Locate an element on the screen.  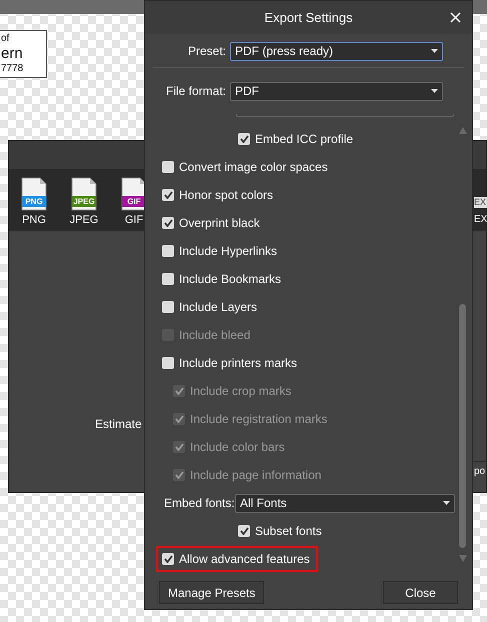
file-format-dropdown: PDF is located at coordinates (336, 91).